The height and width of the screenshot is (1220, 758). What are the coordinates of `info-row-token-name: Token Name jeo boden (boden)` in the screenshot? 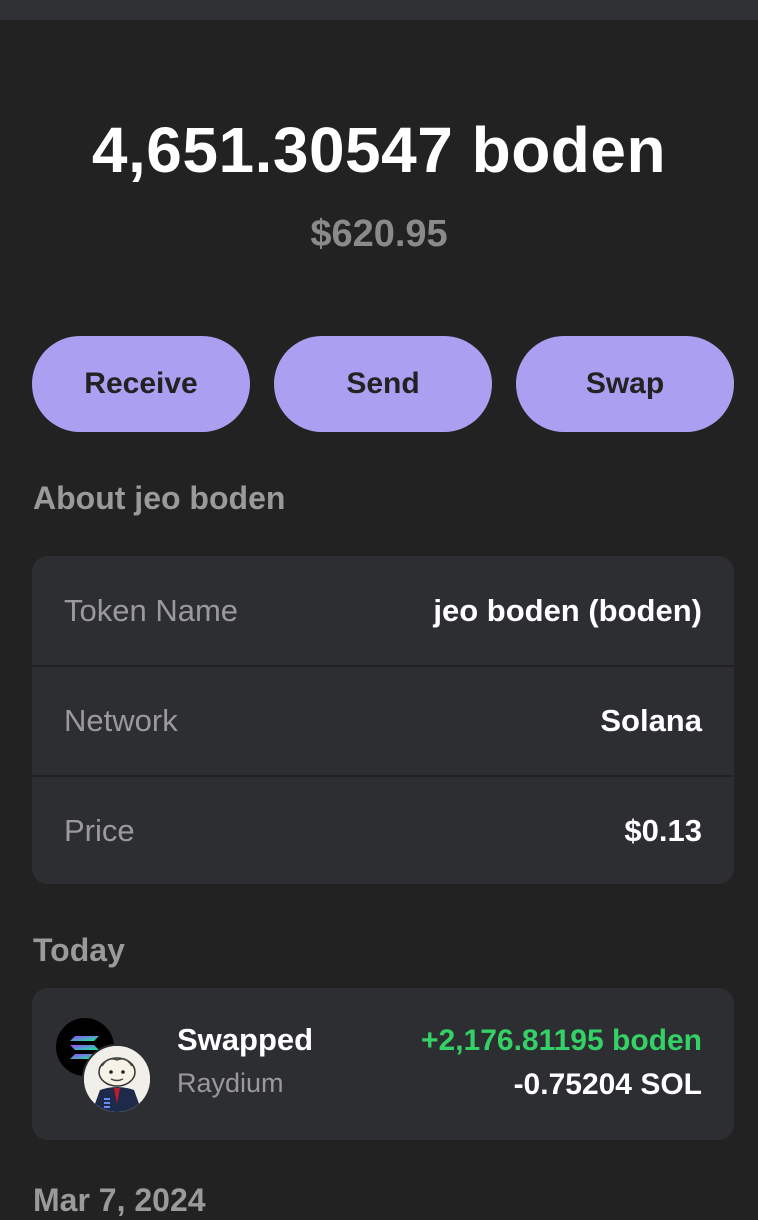 It's located at (383, 610).